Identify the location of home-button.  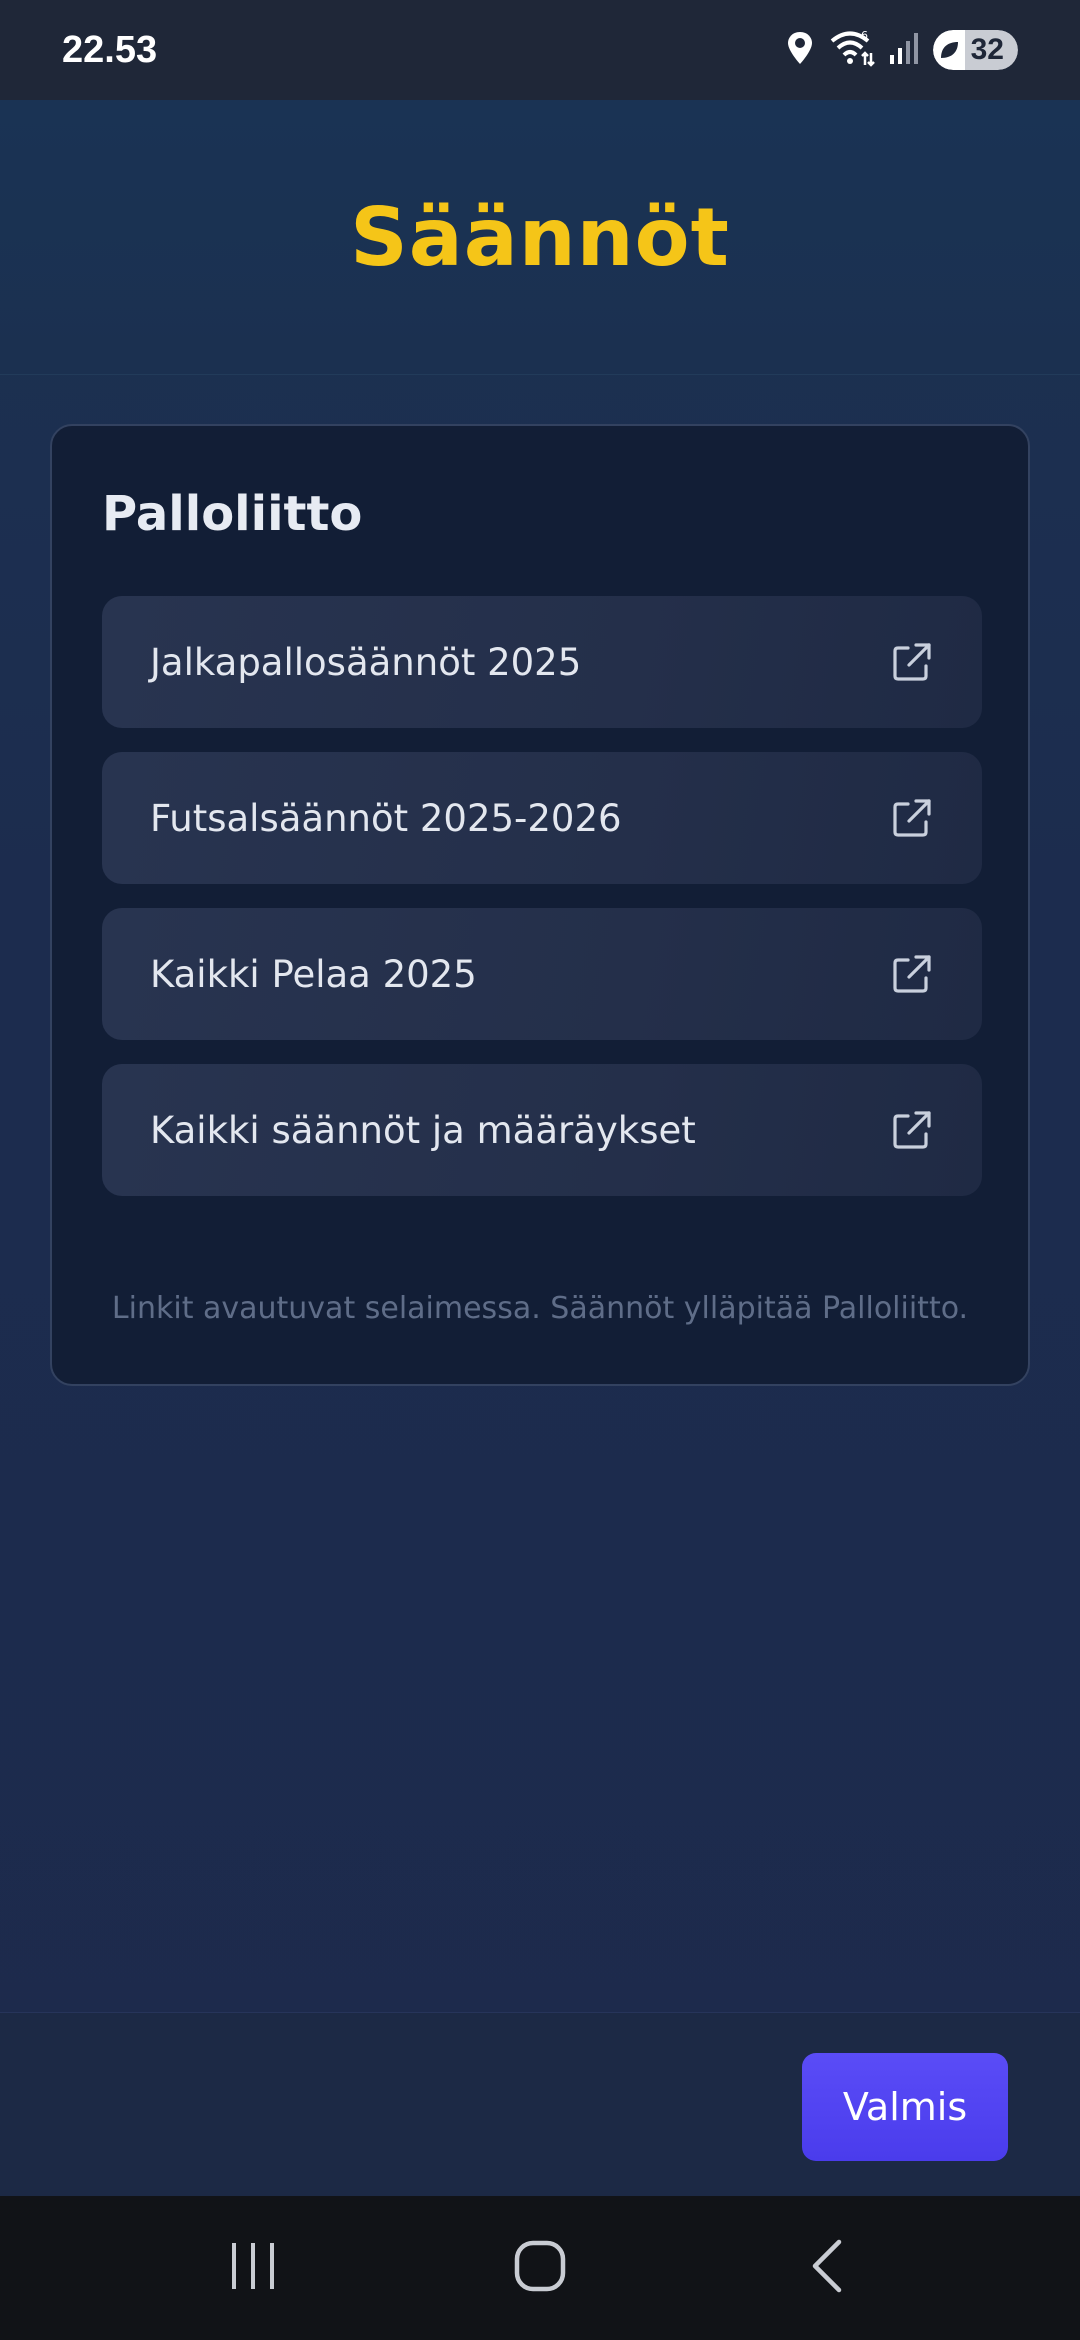
(540, 2268).